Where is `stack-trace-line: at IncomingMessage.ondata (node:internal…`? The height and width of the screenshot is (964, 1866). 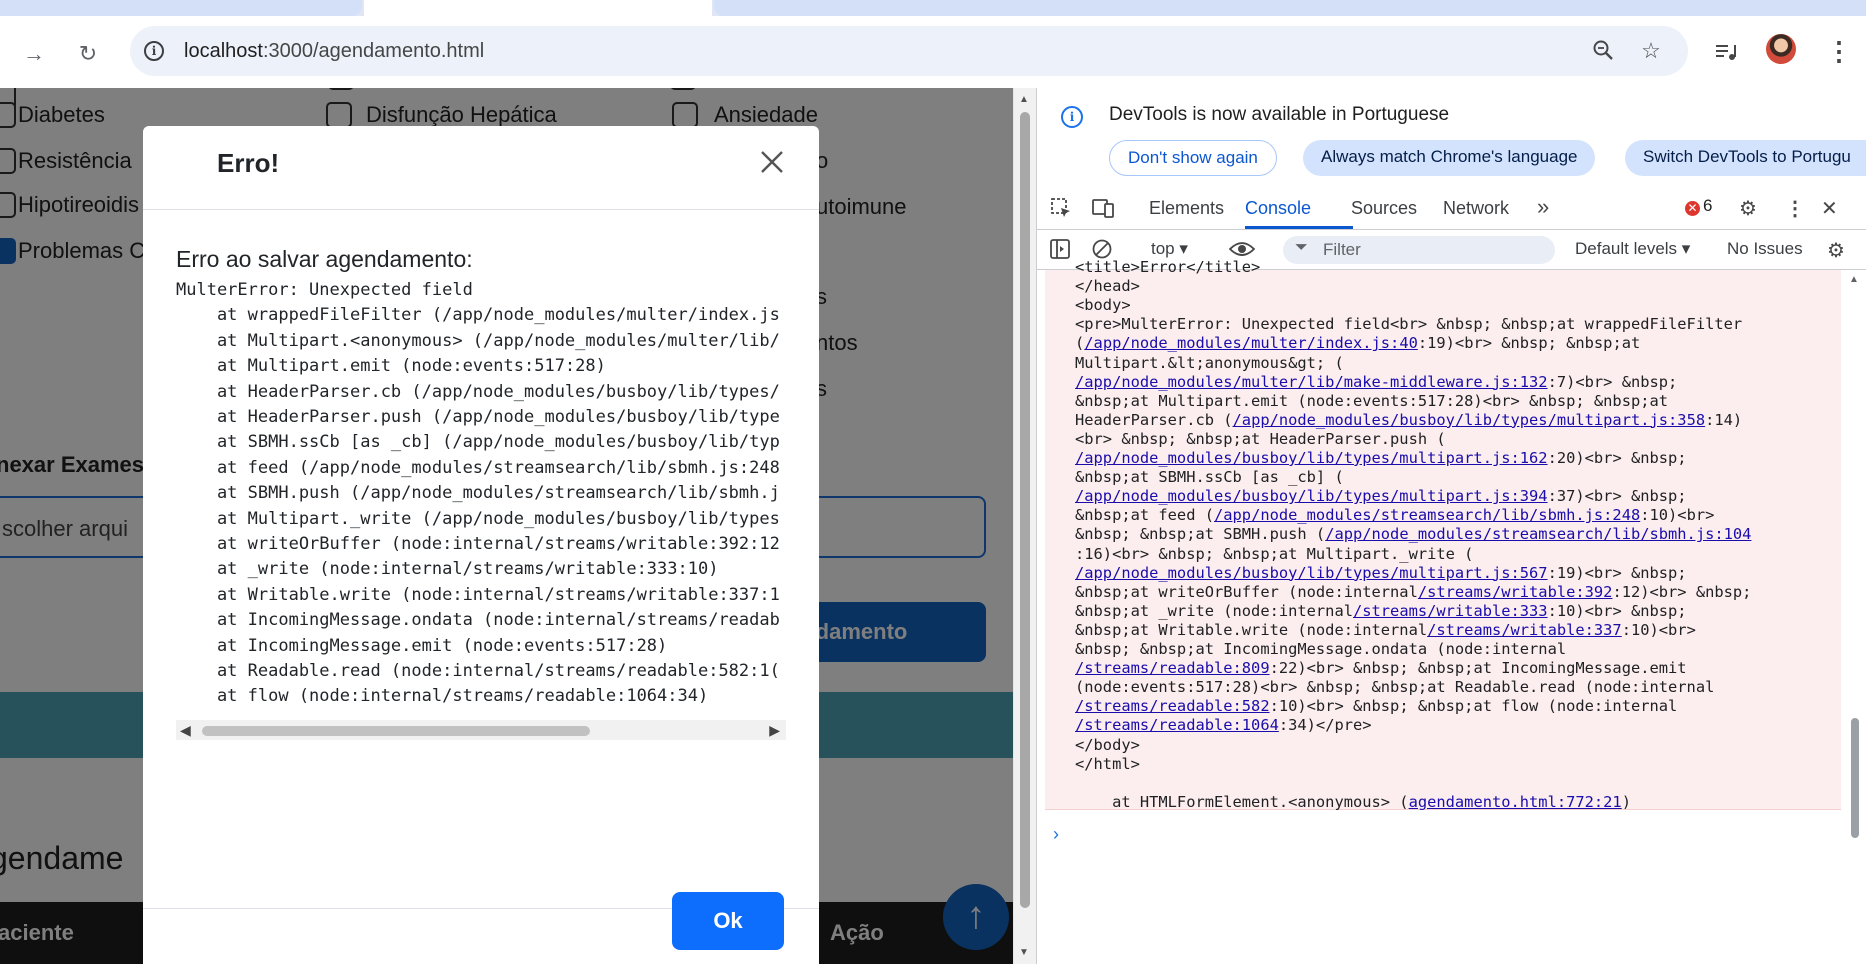
stack-trace-line: at IncomingMessage.ondata (node:internal… is located at coordinates (478, 620).